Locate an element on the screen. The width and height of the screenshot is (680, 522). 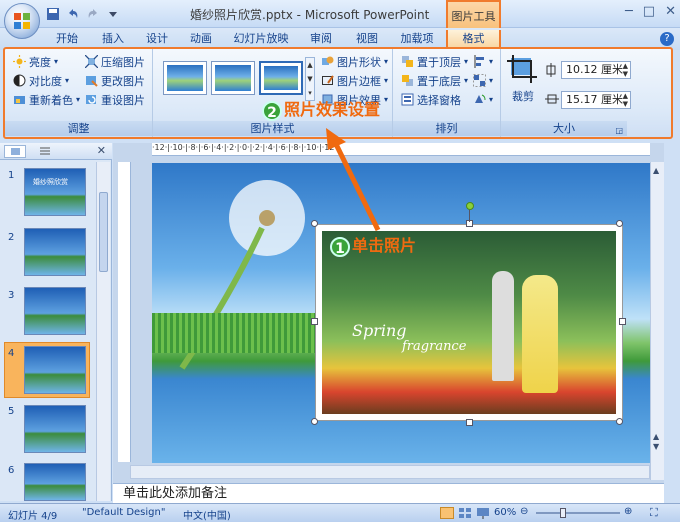
redo-icon is located at coordinates (93, 14).